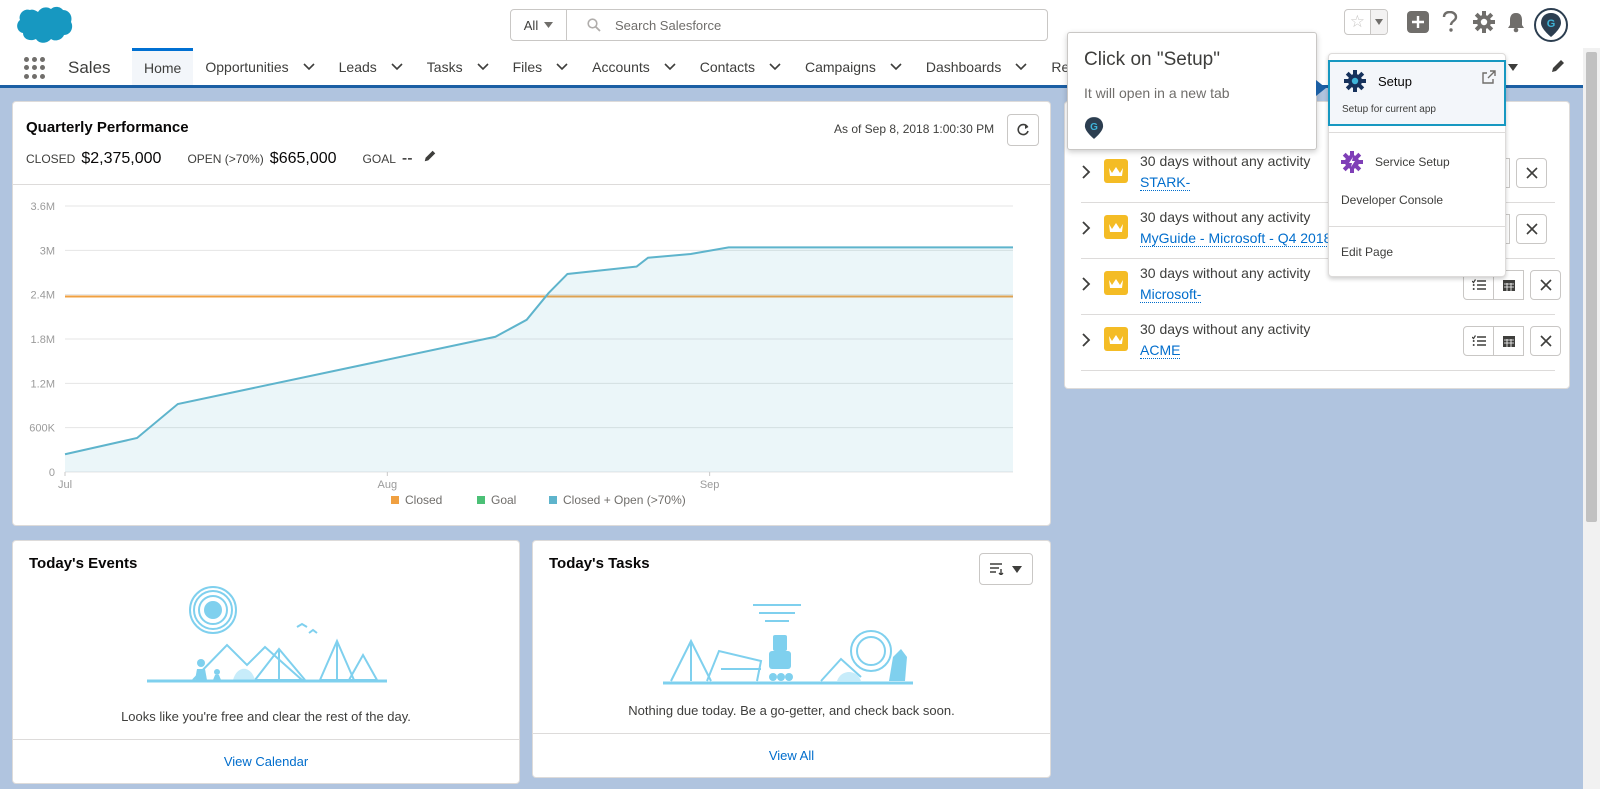  I want to click on legend-label: Goal, so click(503, 500).